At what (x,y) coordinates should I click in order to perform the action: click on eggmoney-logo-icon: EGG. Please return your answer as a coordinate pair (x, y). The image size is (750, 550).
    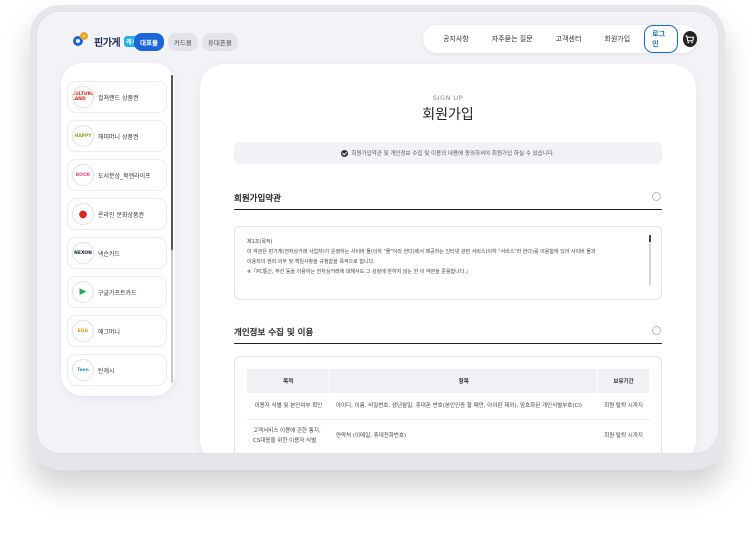
    Looking at the image, I should click on (83, 331).